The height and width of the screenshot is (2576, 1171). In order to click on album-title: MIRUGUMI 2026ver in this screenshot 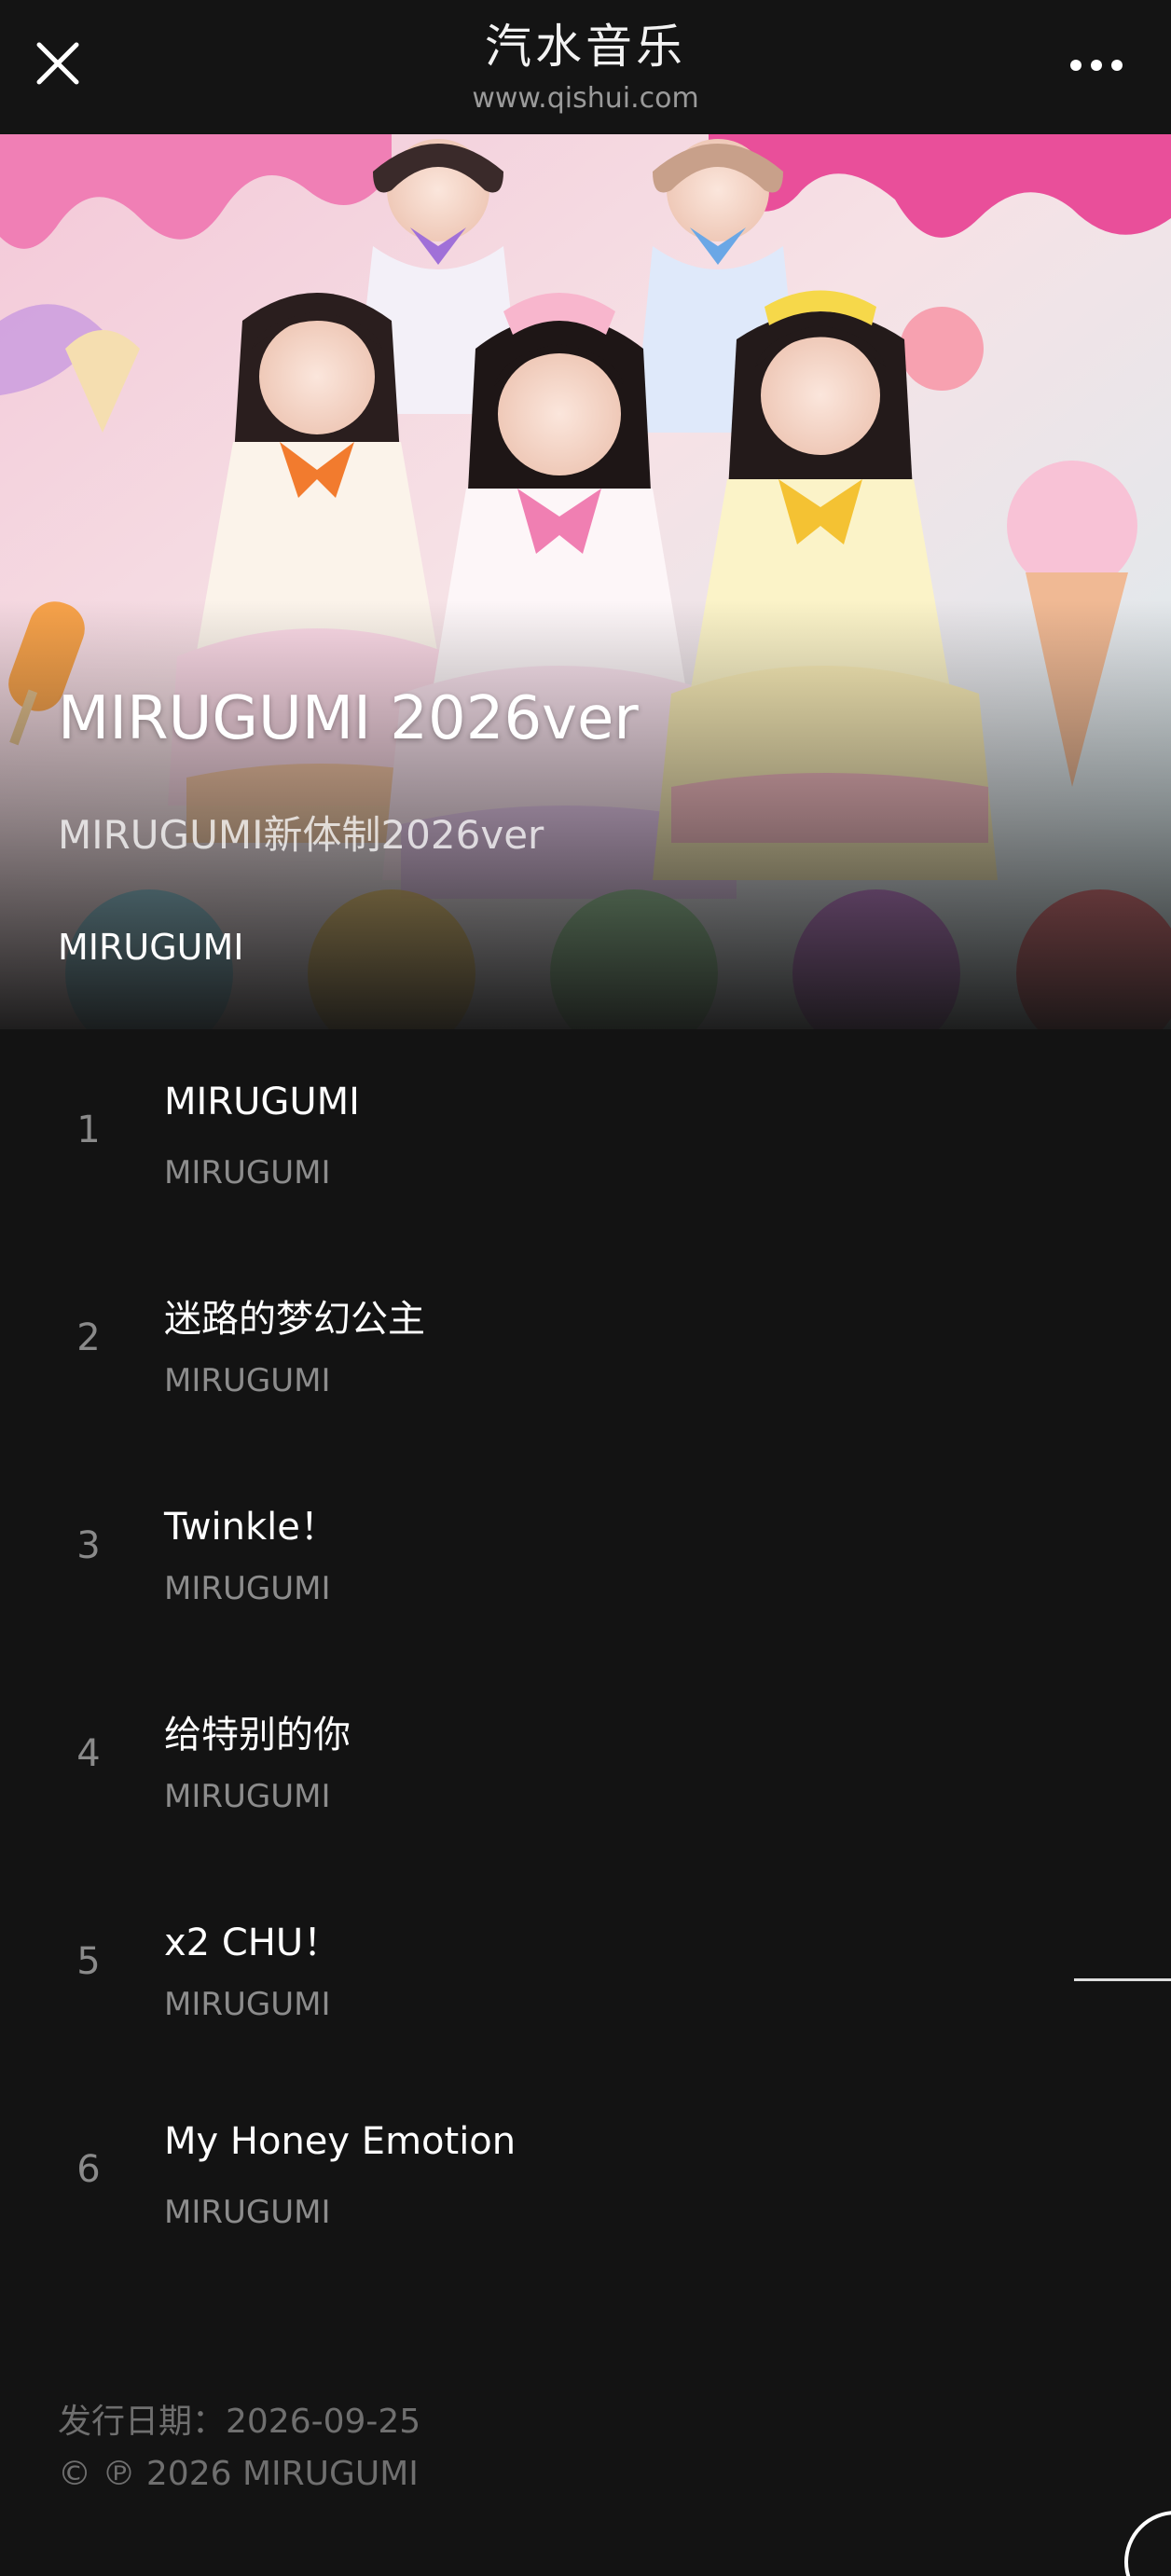, I will do `click(348, 718)`.